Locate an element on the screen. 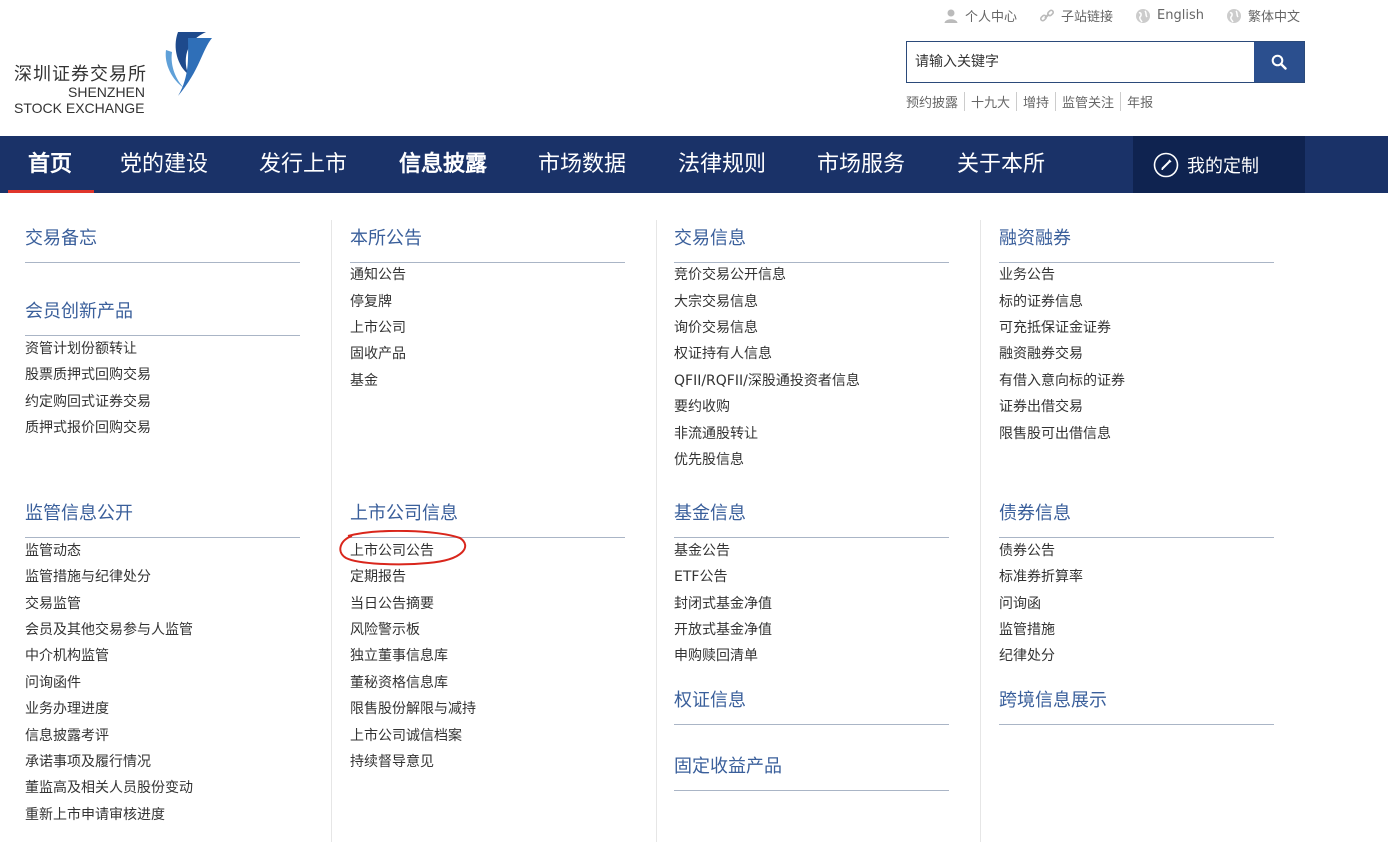 This screenshot has width=1388, height=842. menu-link: 通知公告 is located at coordinates (378, 274).